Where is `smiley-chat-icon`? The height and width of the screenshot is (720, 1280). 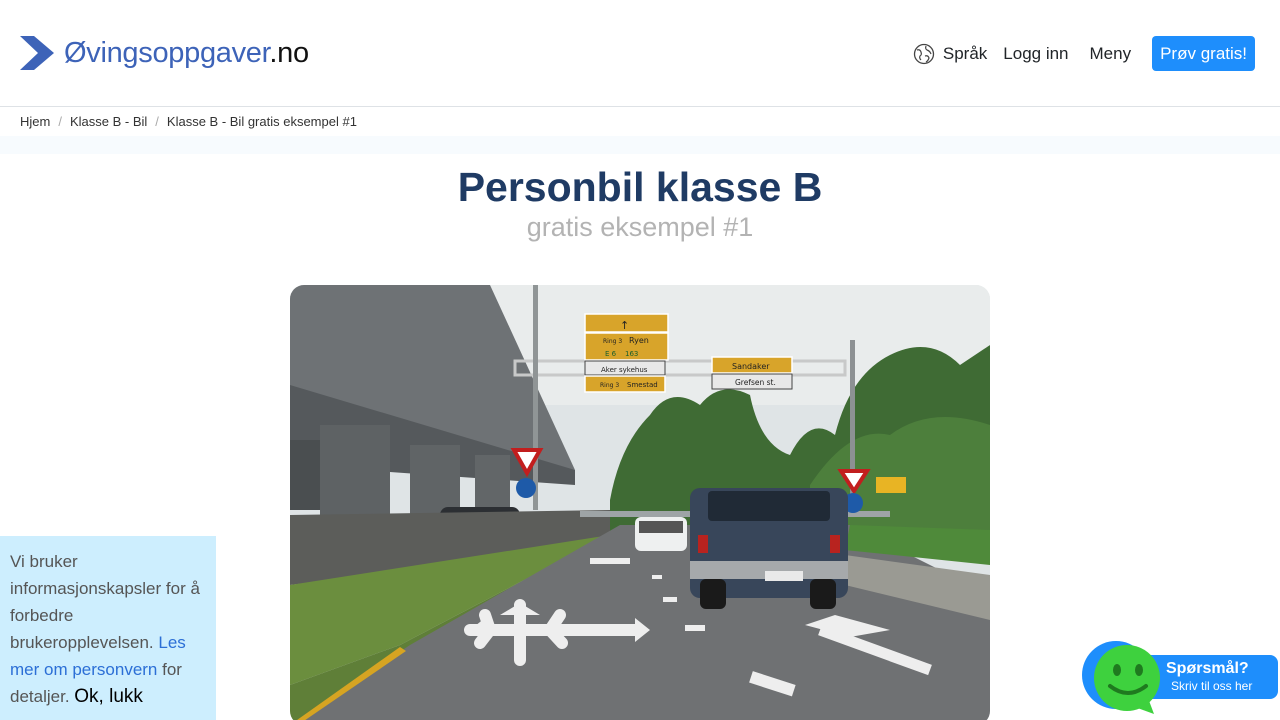
smiley-chat-icon is located at coordinates (1121, 677).